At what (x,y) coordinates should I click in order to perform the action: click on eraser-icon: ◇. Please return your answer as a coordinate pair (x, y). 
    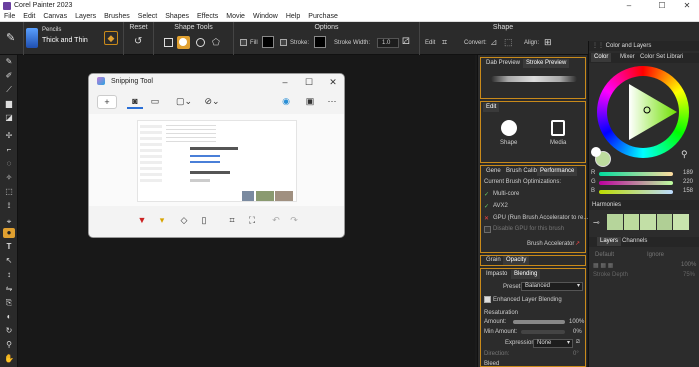
    Looking at the image, I should click on (184, 221).